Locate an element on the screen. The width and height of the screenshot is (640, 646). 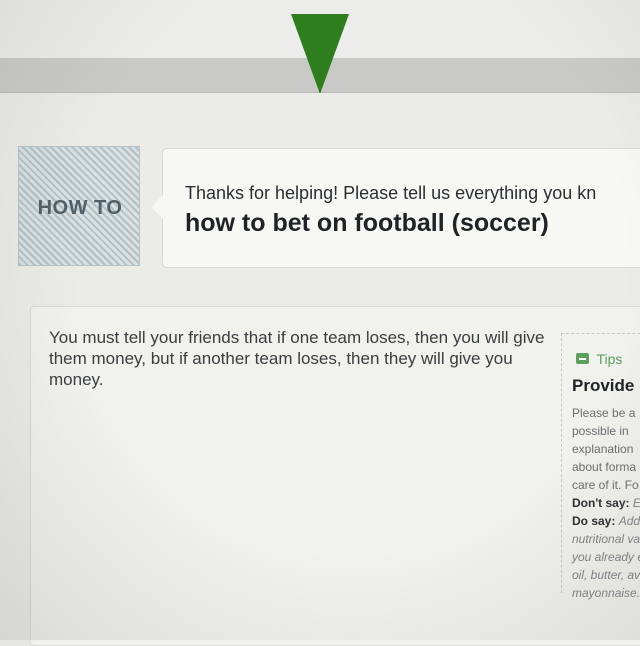
how-to-badge: HOW TO is located at coordinates (79, 206).